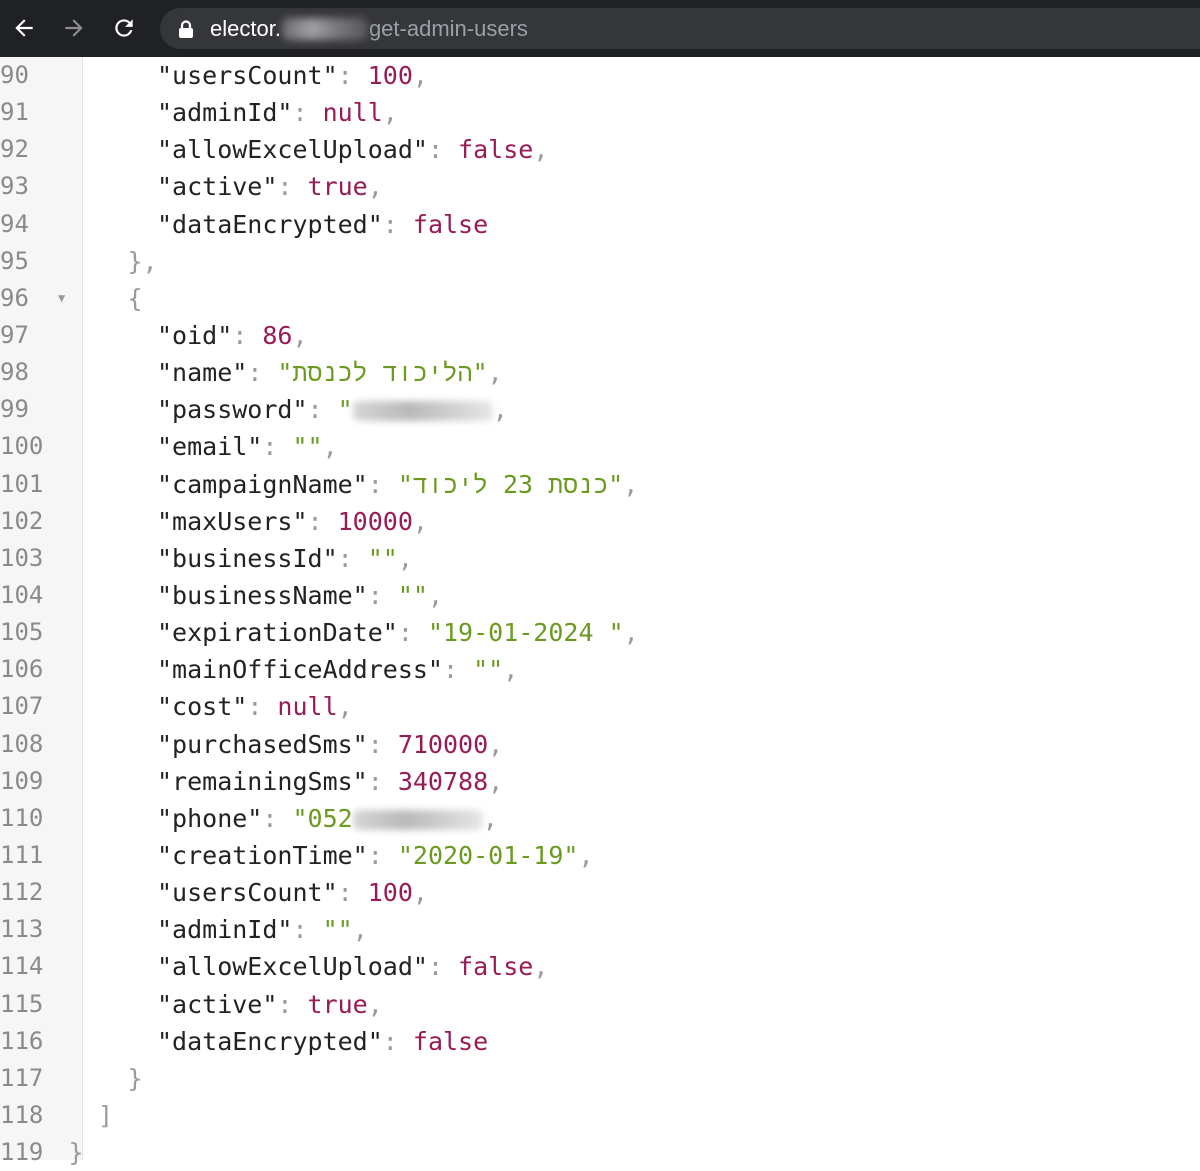  I want to click on line-number: 108, so click(22, 743).